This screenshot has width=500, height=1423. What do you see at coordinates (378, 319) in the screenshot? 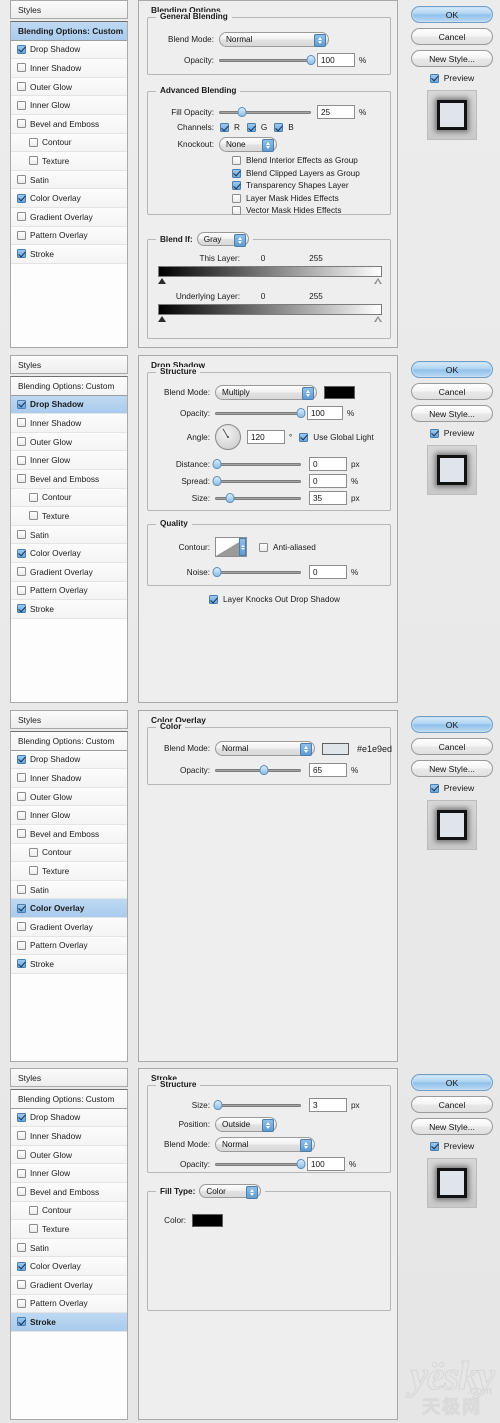
I see `slider-knob-right` at bounding box center [378, 319].